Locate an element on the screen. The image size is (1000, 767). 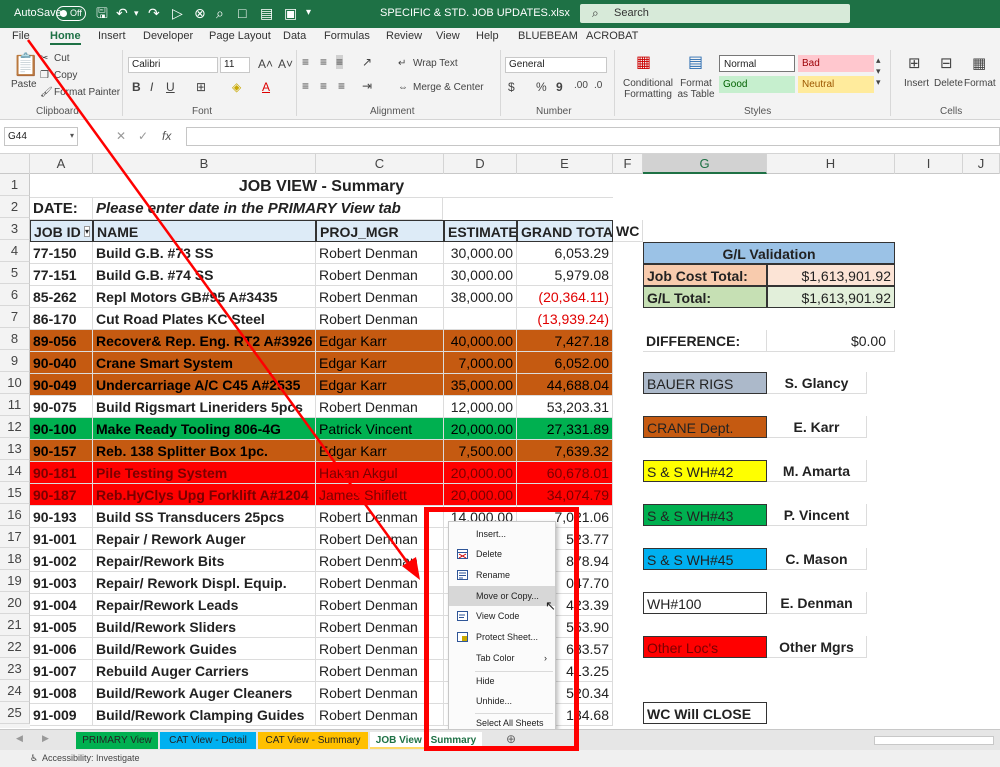
accessibility-icon: ♿ is located at coordinates (34, 758).